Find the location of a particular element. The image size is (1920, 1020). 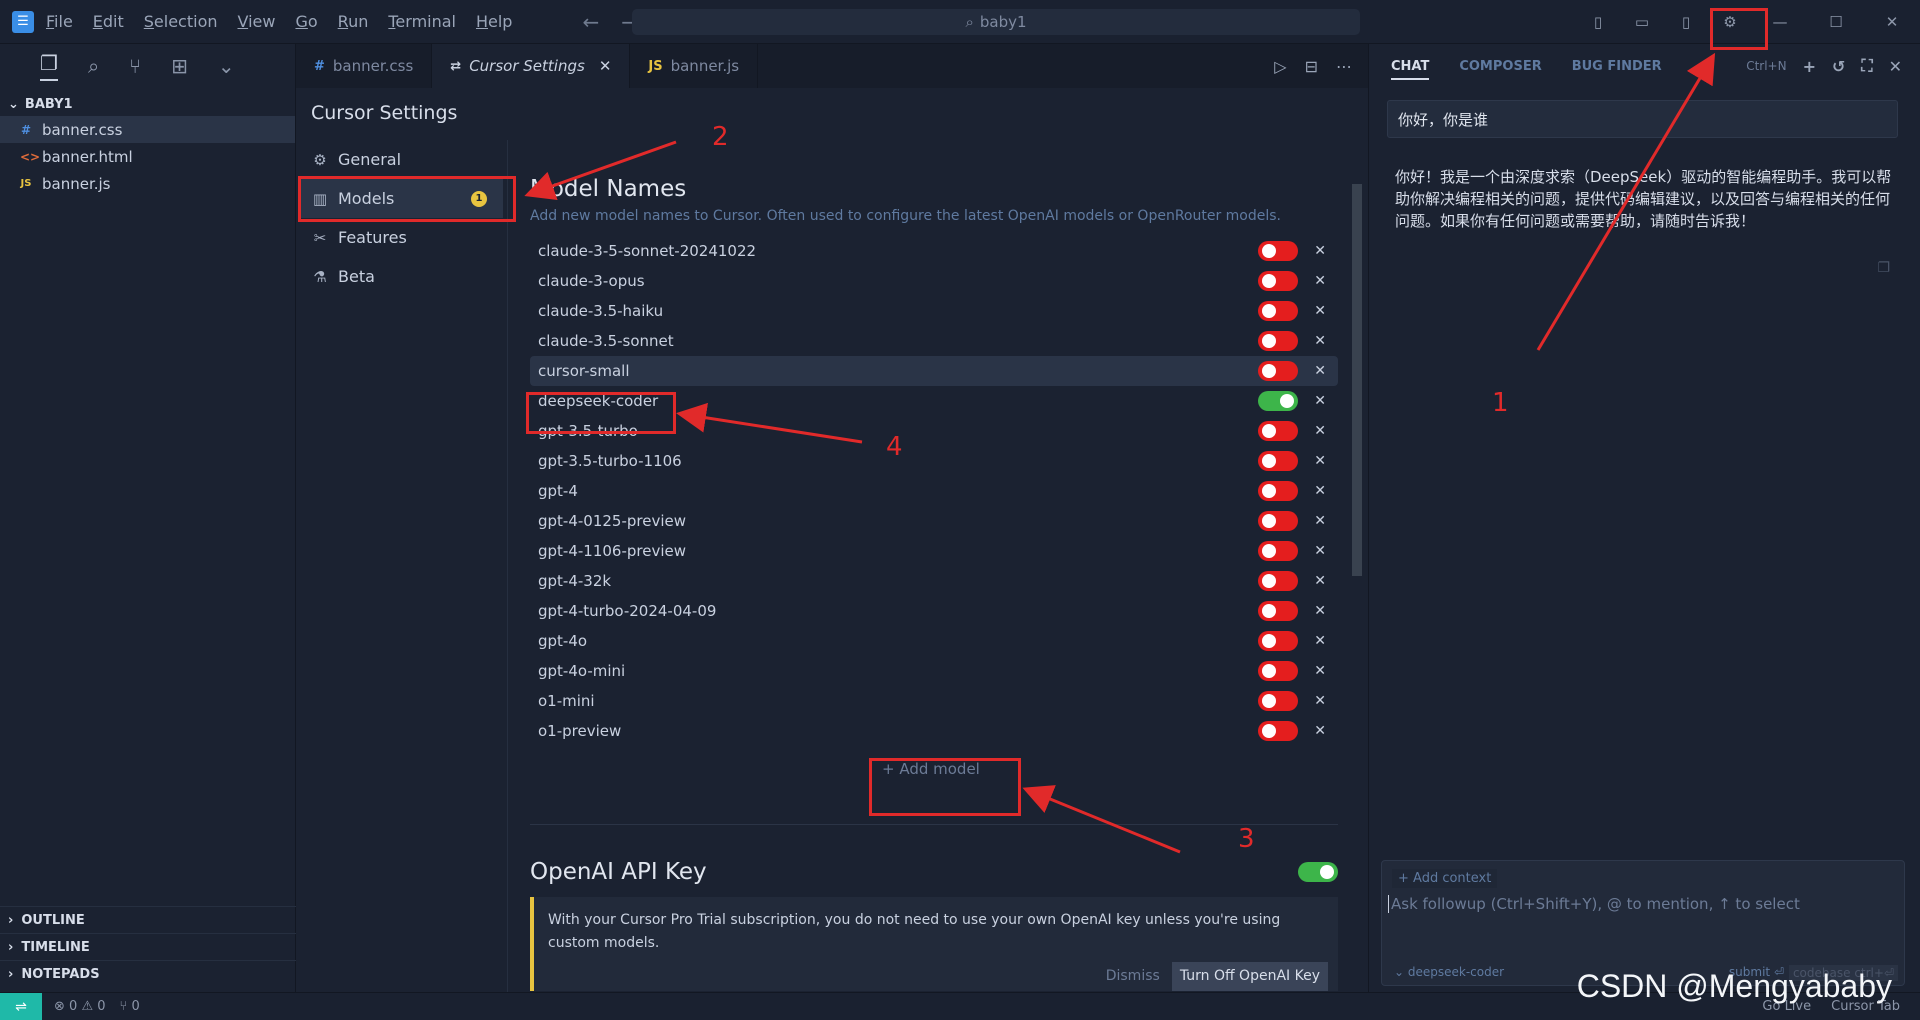

history-icon: ↺ is located at coordinates (1838, 66).